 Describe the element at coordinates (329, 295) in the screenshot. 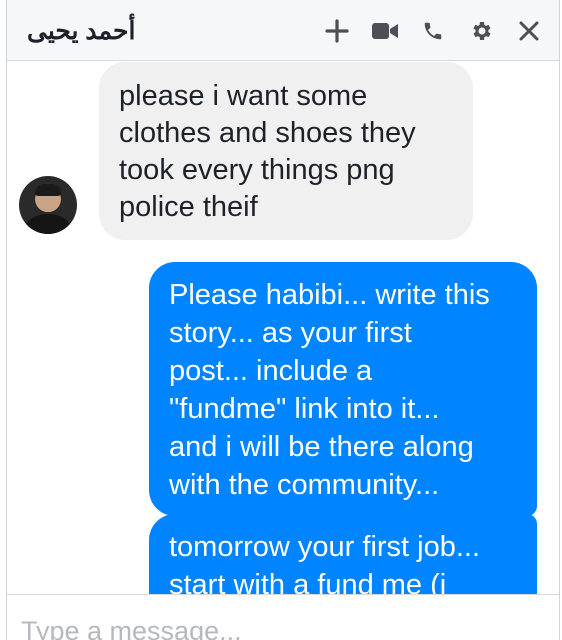

I see `message-line: Please habibi... write this` at that location.